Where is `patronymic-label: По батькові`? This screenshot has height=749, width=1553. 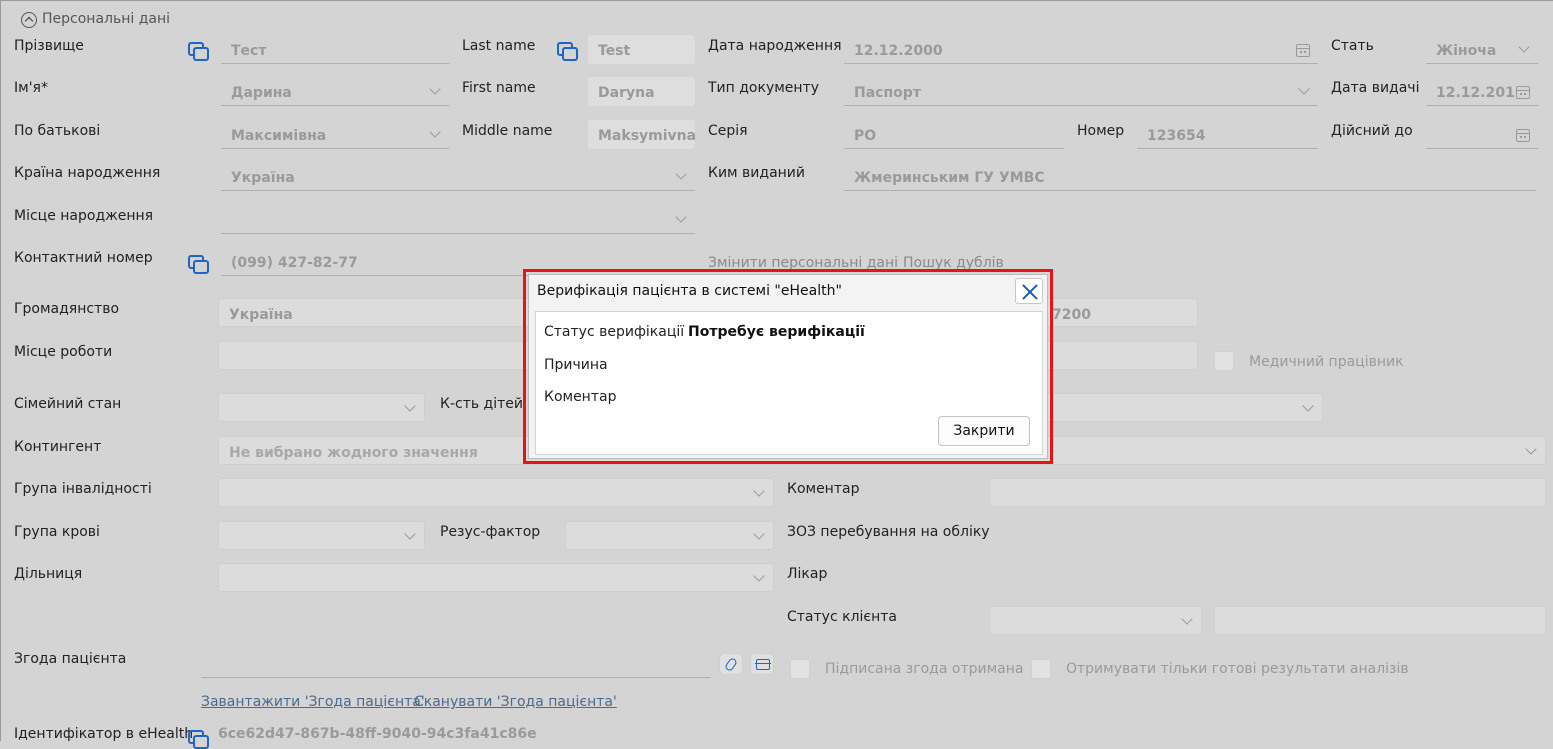 patronymic-label: По батькові is located at coordinates (57, 131).